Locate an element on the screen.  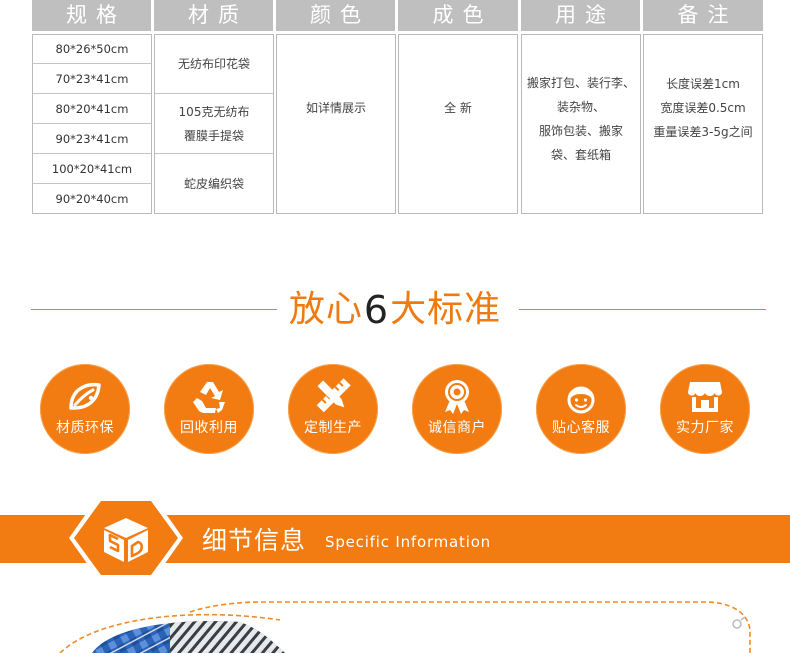
material-cell: 无纺布印花袋 is located at coordinates (214, 64).